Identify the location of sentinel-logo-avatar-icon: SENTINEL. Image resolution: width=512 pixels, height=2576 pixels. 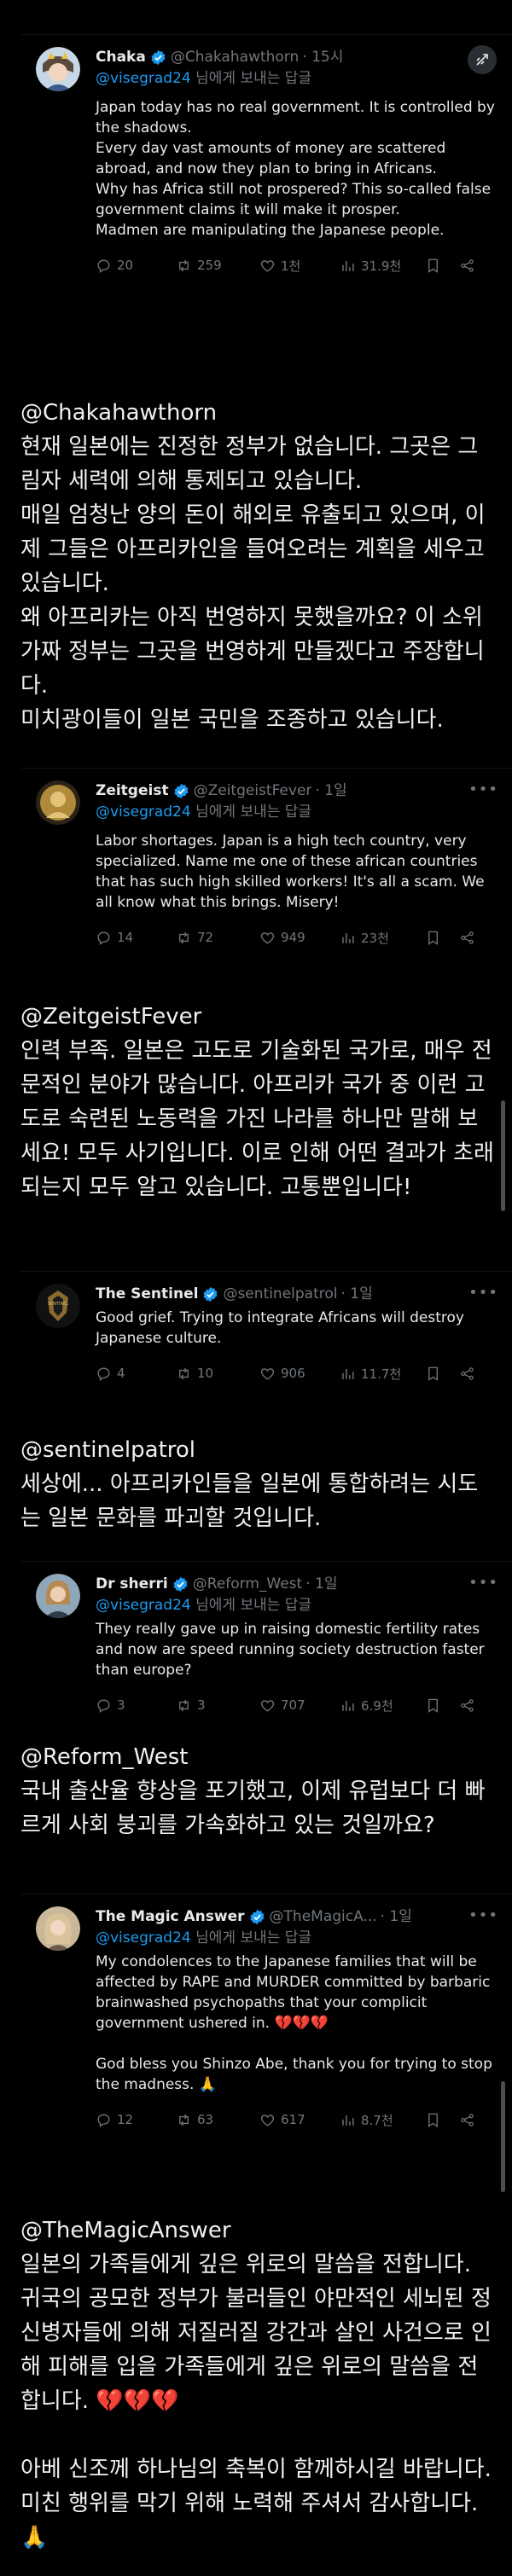
(58, 1306).